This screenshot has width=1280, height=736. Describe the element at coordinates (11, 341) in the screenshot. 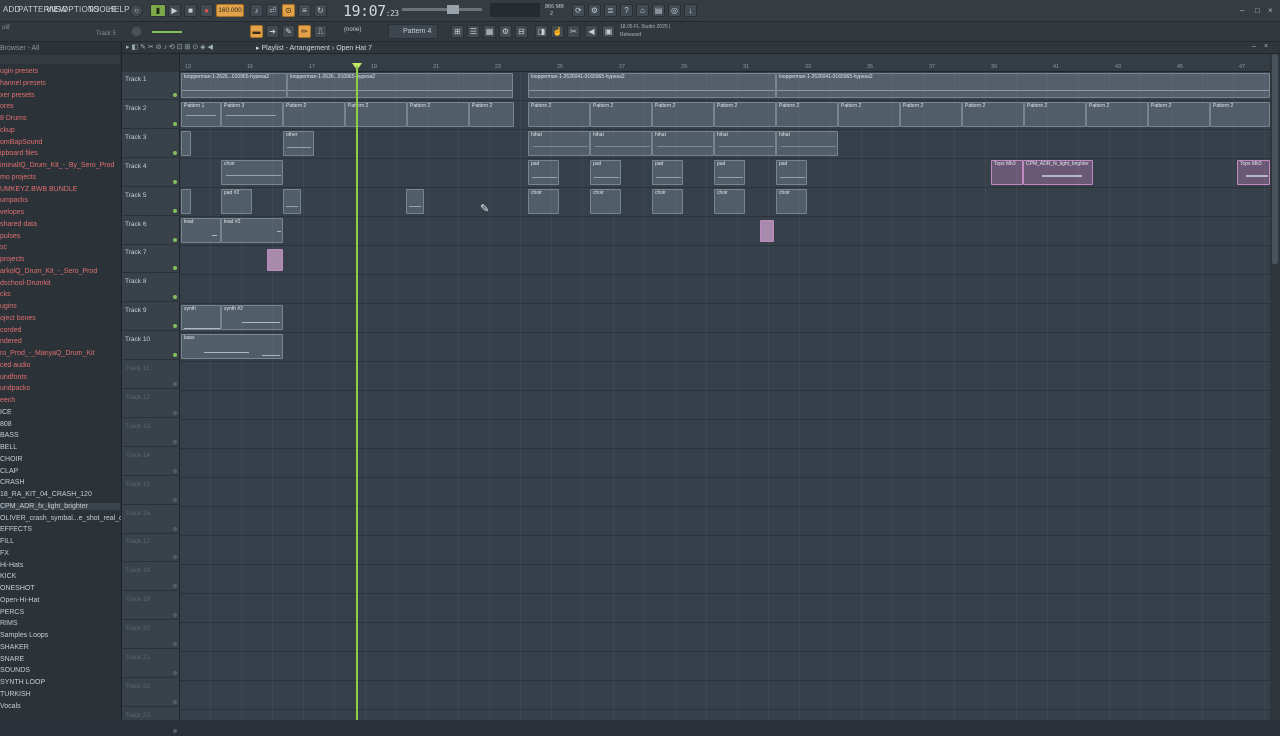

I see `browser-item: ndered` at that location.